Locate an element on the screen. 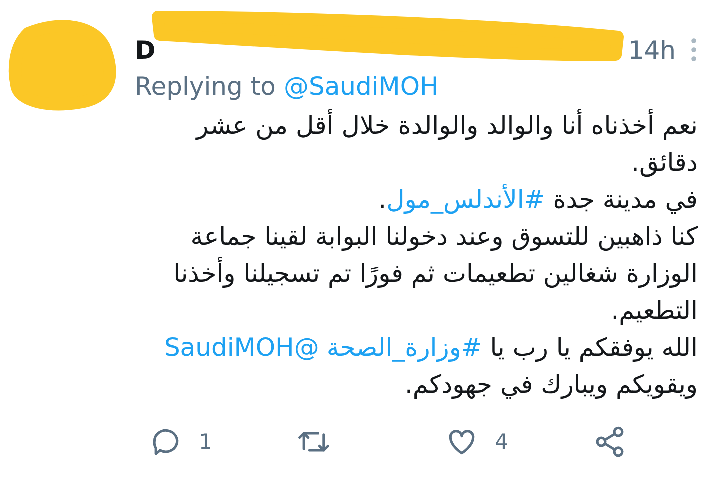 The image size is (720, 482). tweet-text-line: التطعيم. is located at coordinates (654, 311).